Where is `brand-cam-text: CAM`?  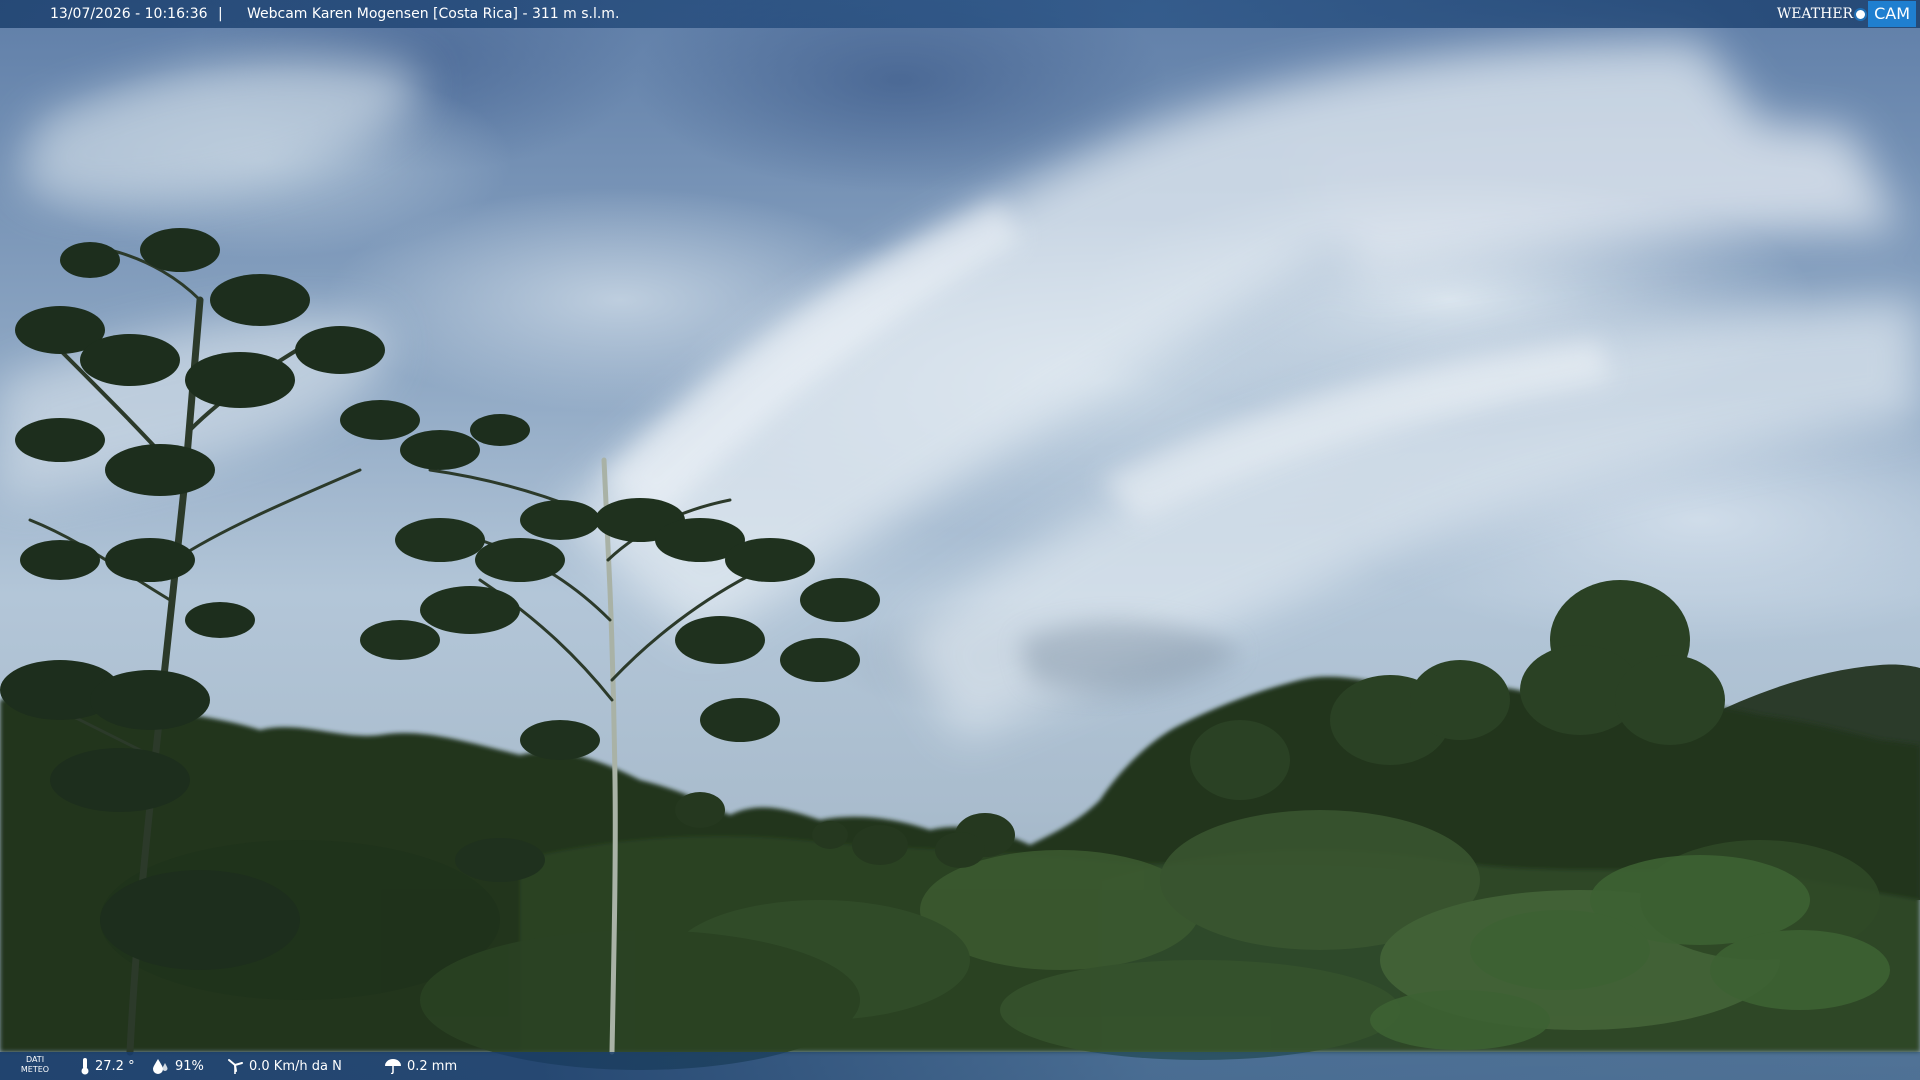
brand-cam-text: CAM is located at coordinates (1892, 14).